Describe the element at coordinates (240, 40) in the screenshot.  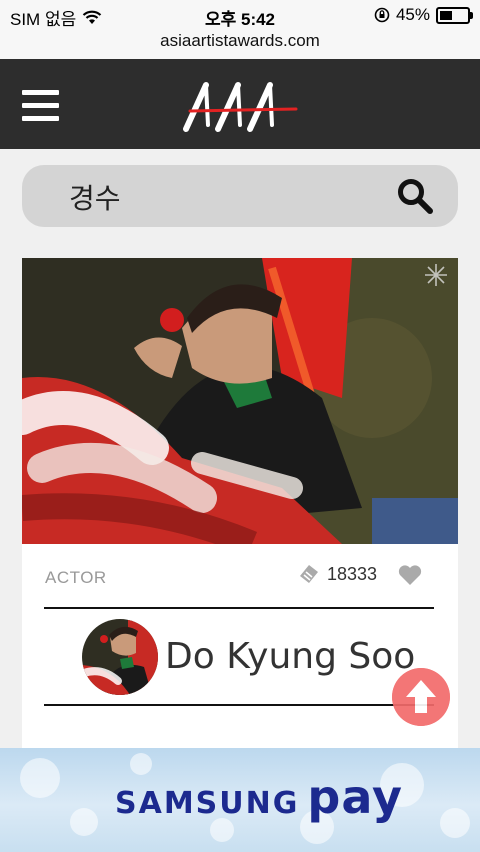
I see `url-text: asiaartistawards.com` at that location.